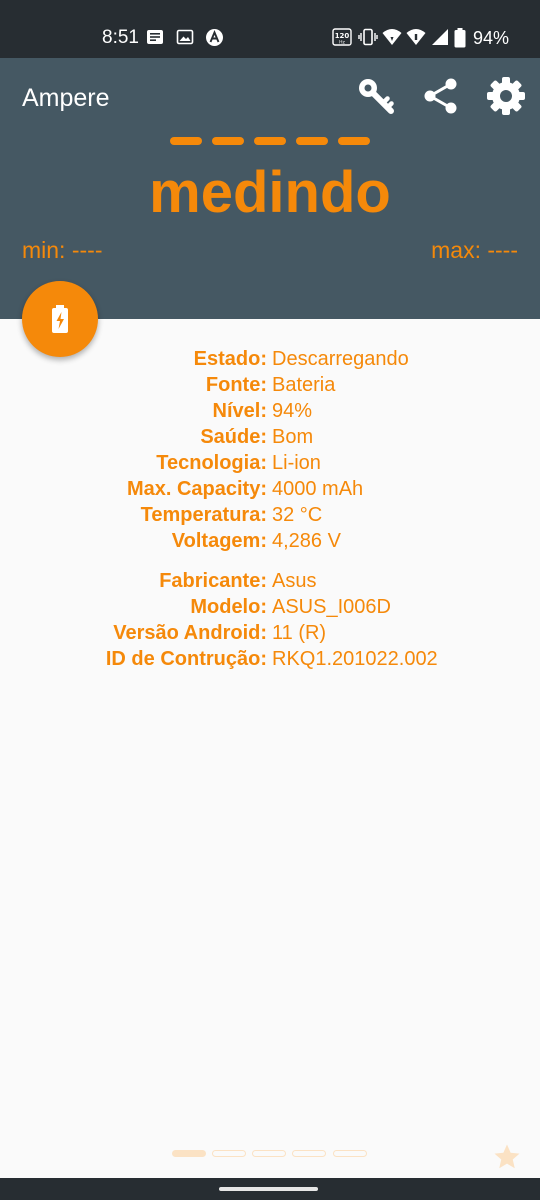 The width and height of the screenshot is (540, 1200). Describe the element at coordinates (270, 385) in the screenshot. I see `info-row-fonte: Fonte: Bateria` at that location.